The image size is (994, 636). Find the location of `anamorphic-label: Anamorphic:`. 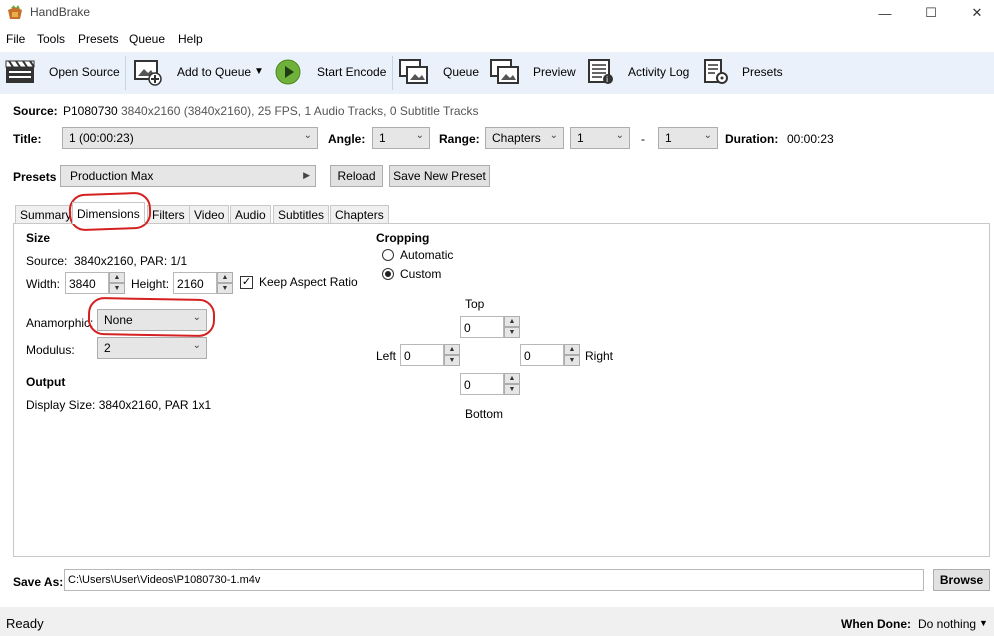

anamorphic-label: Anamorphic: is located at coordinates (60, 323).